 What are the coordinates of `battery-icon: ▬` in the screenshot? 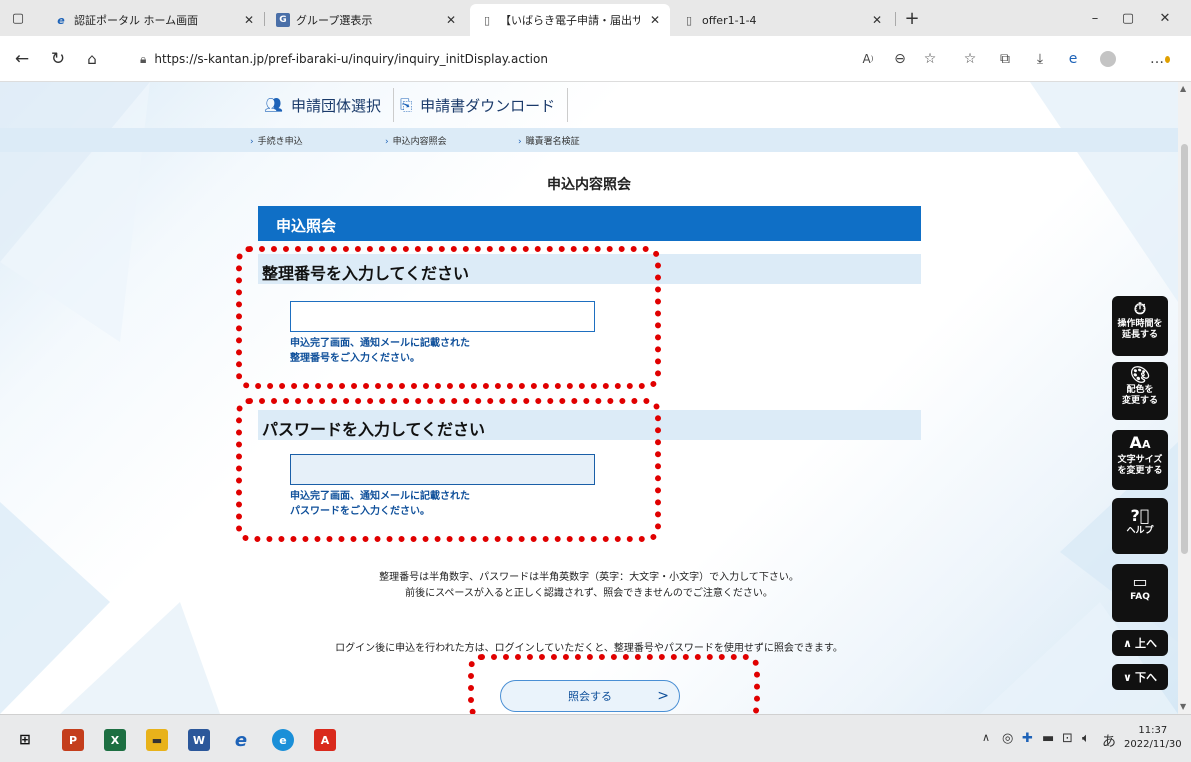 It's located at (1048, 738).